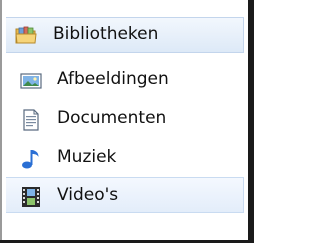 This screenshot has height=243, width=320. Describe the element at coordinates (113, 79) in the screenshot. I see `nav-item-pictures-label: Afbeeldingen` at that location.